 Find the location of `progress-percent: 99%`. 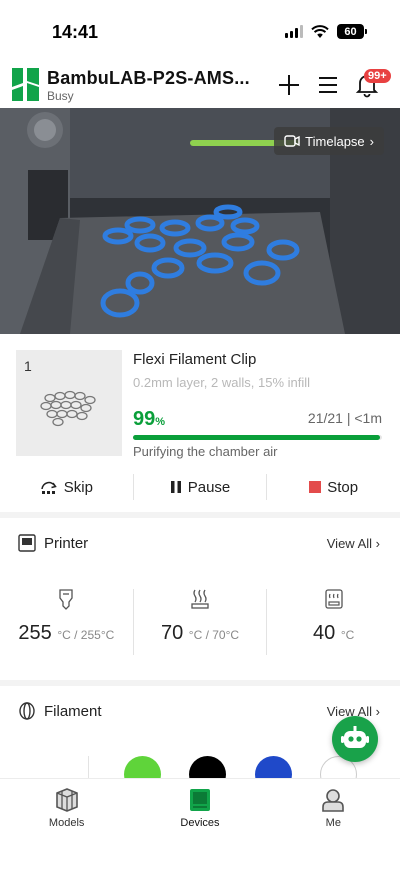

progress-percent: 99% is located at coordinates (149, 419).